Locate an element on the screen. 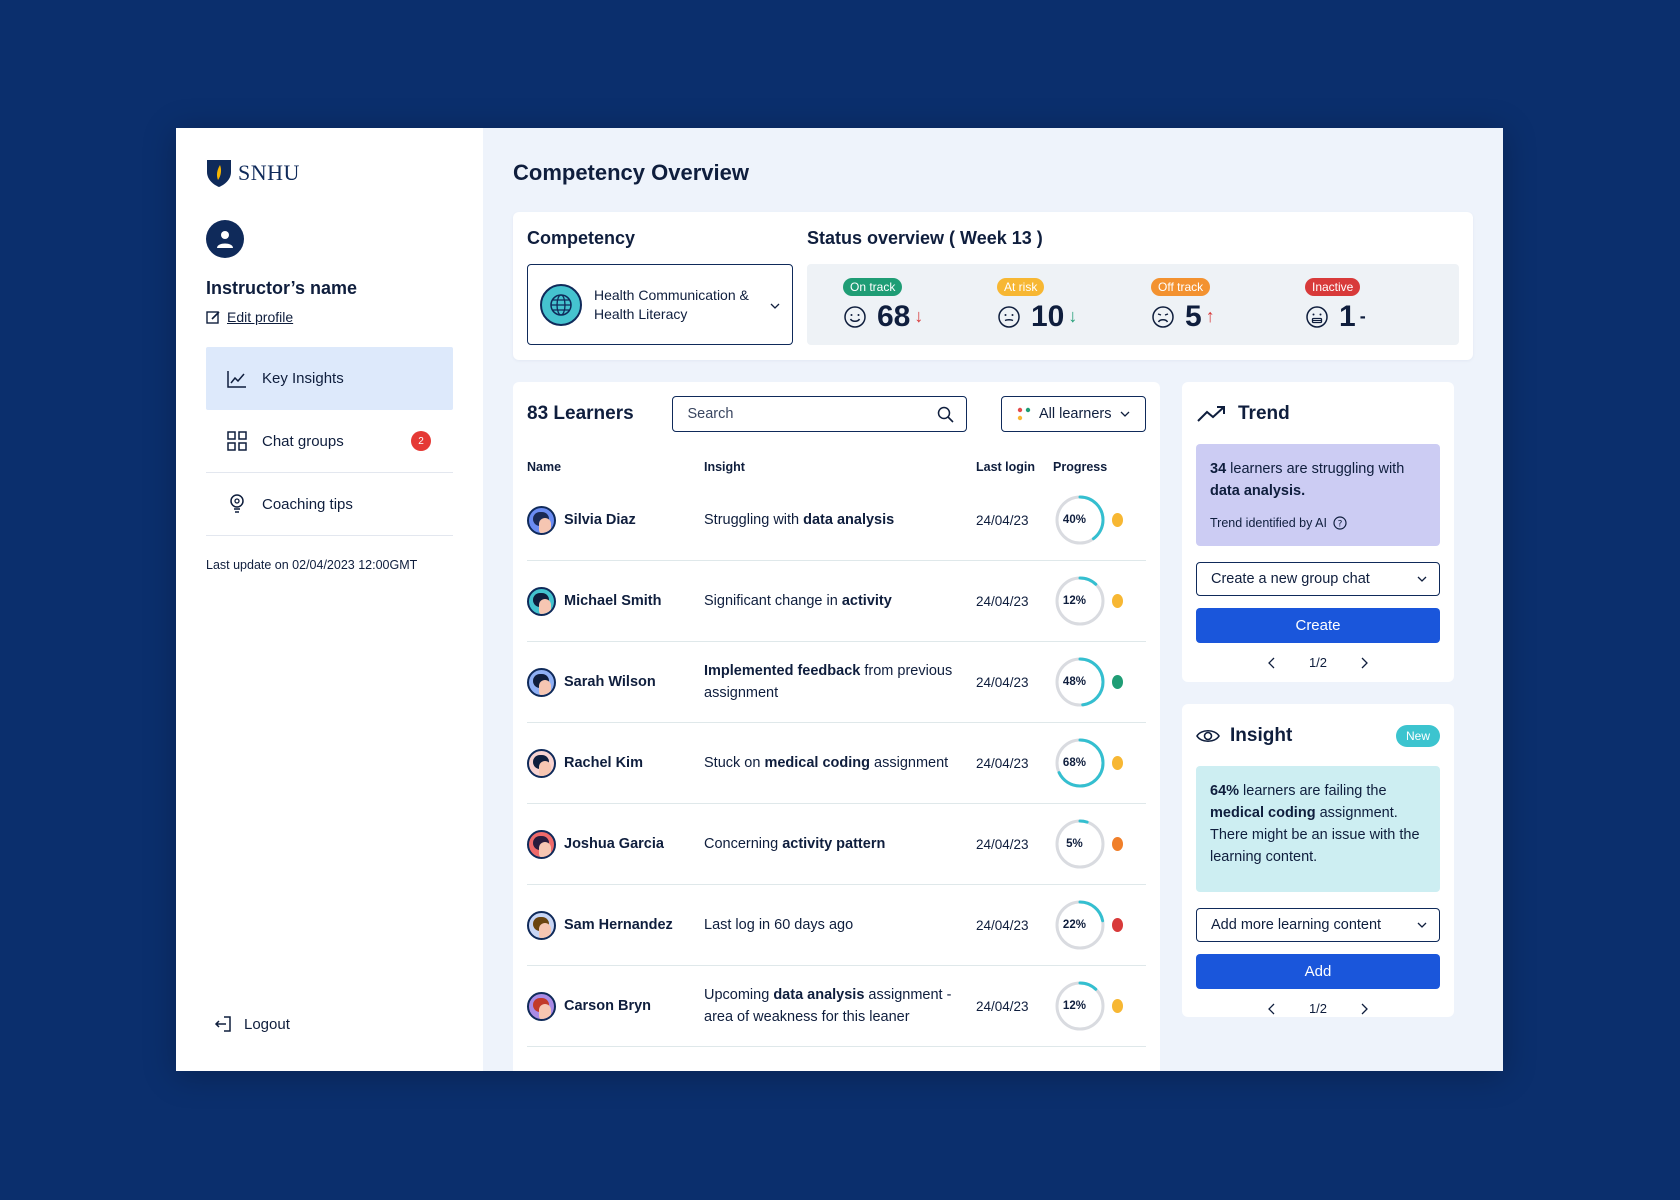  insight-highlight: data analysis is located at coordinates (819, 995).